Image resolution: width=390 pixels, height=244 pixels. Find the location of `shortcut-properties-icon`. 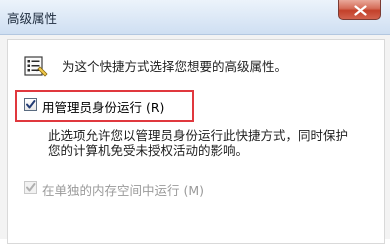

shortcut-properties-icon is located at coordinates (36, 66).